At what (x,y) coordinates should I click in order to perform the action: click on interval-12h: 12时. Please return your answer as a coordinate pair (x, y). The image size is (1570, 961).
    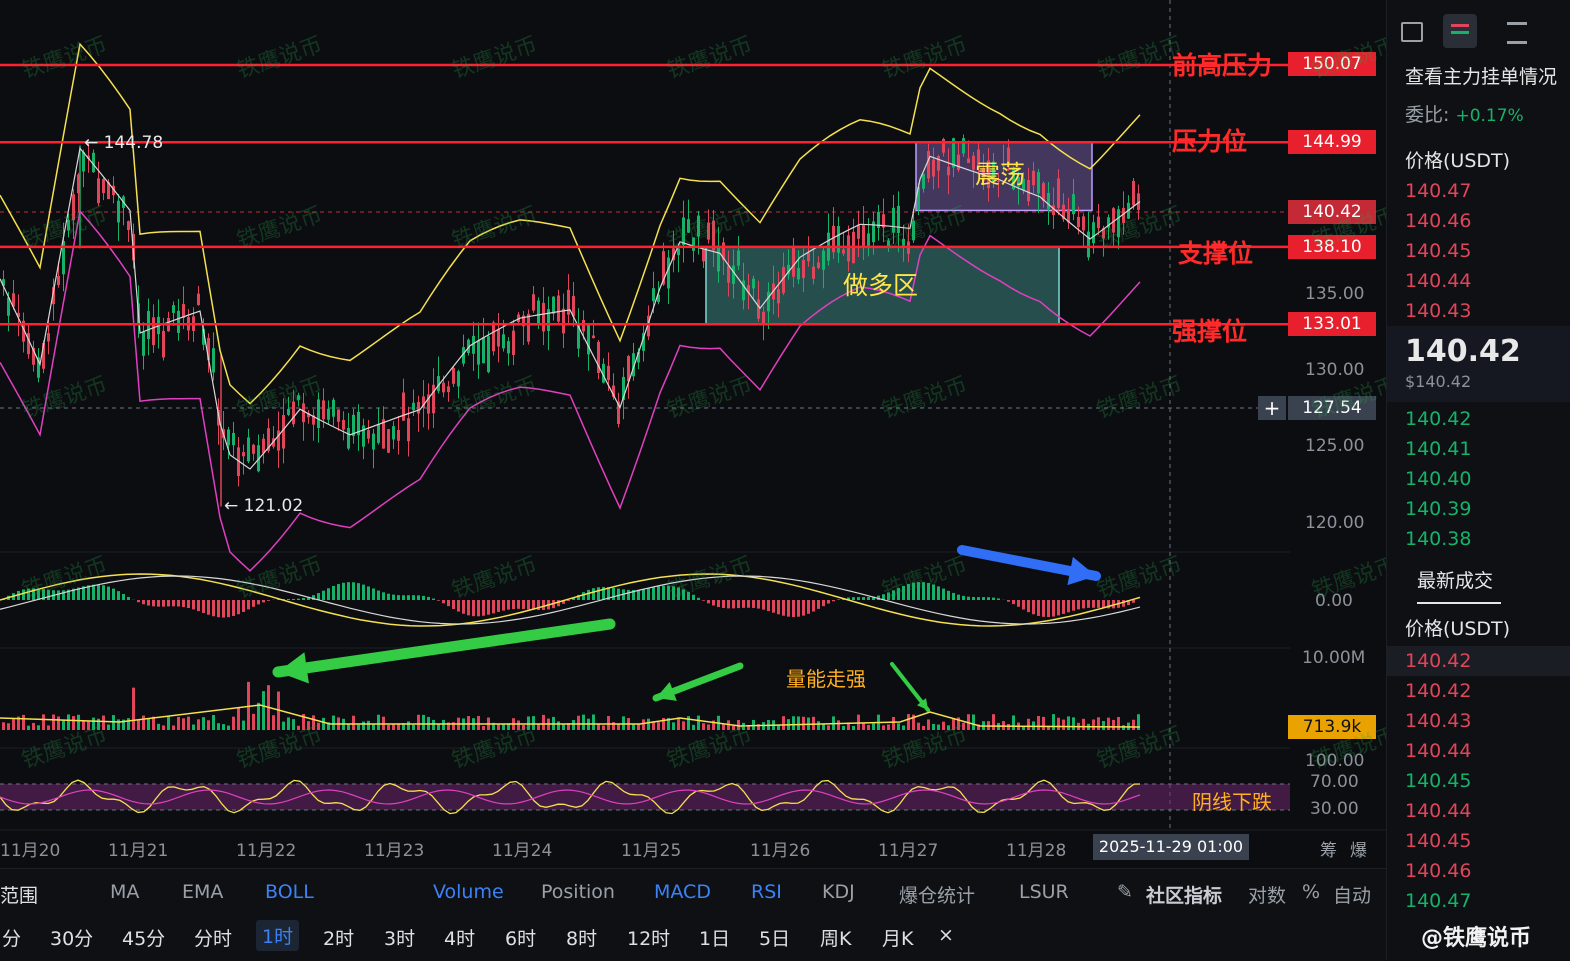
    Looking at the image, I should click on (648, 937).